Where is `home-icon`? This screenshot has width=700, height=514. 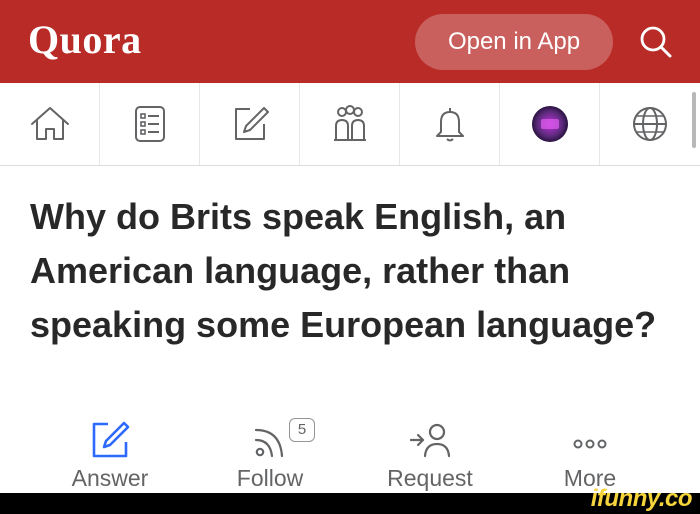 home-icon is located at coordinates (49, 123).